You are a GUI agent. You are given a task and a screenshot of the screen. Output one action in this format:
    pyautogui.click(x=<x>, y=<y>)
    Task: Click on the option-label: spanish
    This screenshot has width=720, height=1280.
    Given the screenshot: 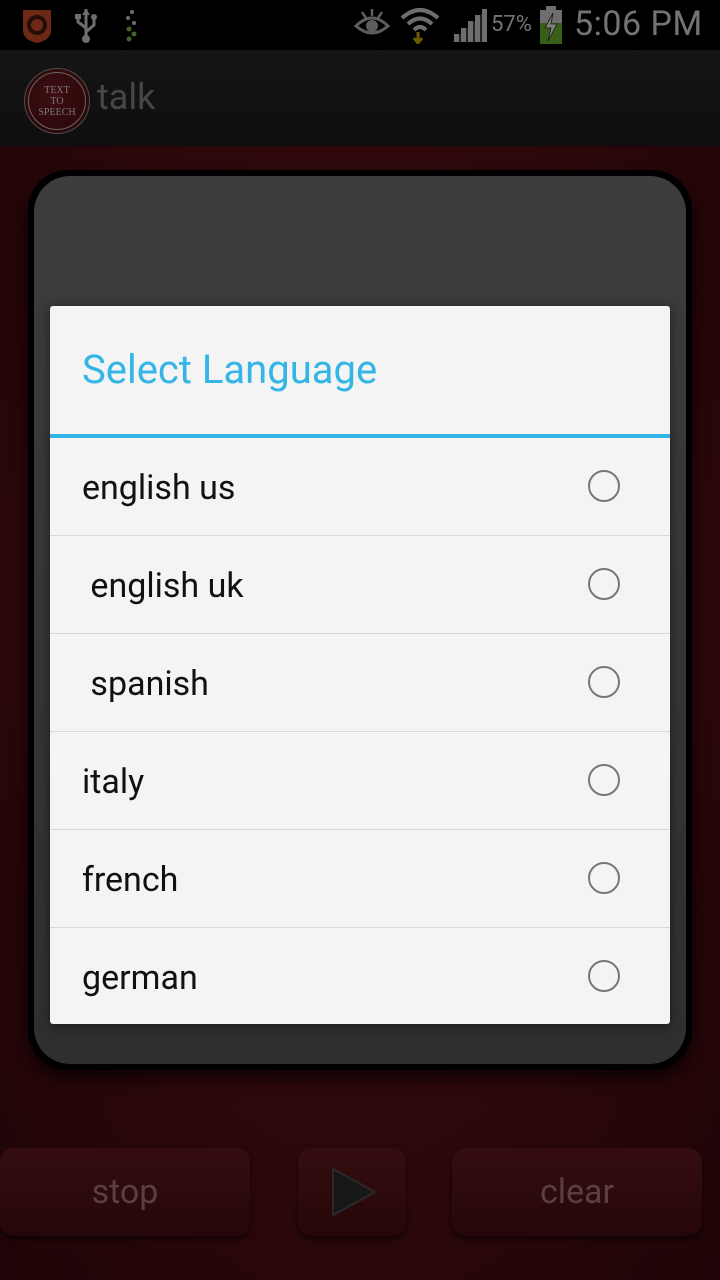 What is the action you would take?
    pyautogui.click(x=145, y=684)
    